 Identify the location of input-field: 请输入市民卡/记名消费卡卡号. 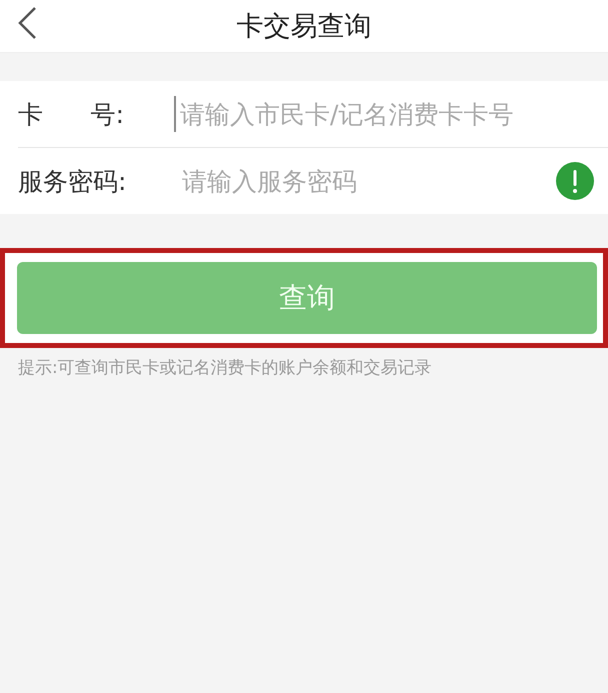
(384, 114).